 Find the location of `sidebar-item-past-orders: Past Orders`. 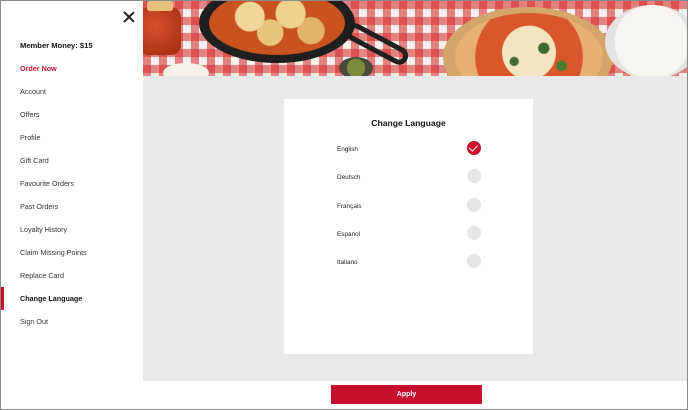

sidebar-item-past-orders: Past Orders is located at coordinates (72, 206).